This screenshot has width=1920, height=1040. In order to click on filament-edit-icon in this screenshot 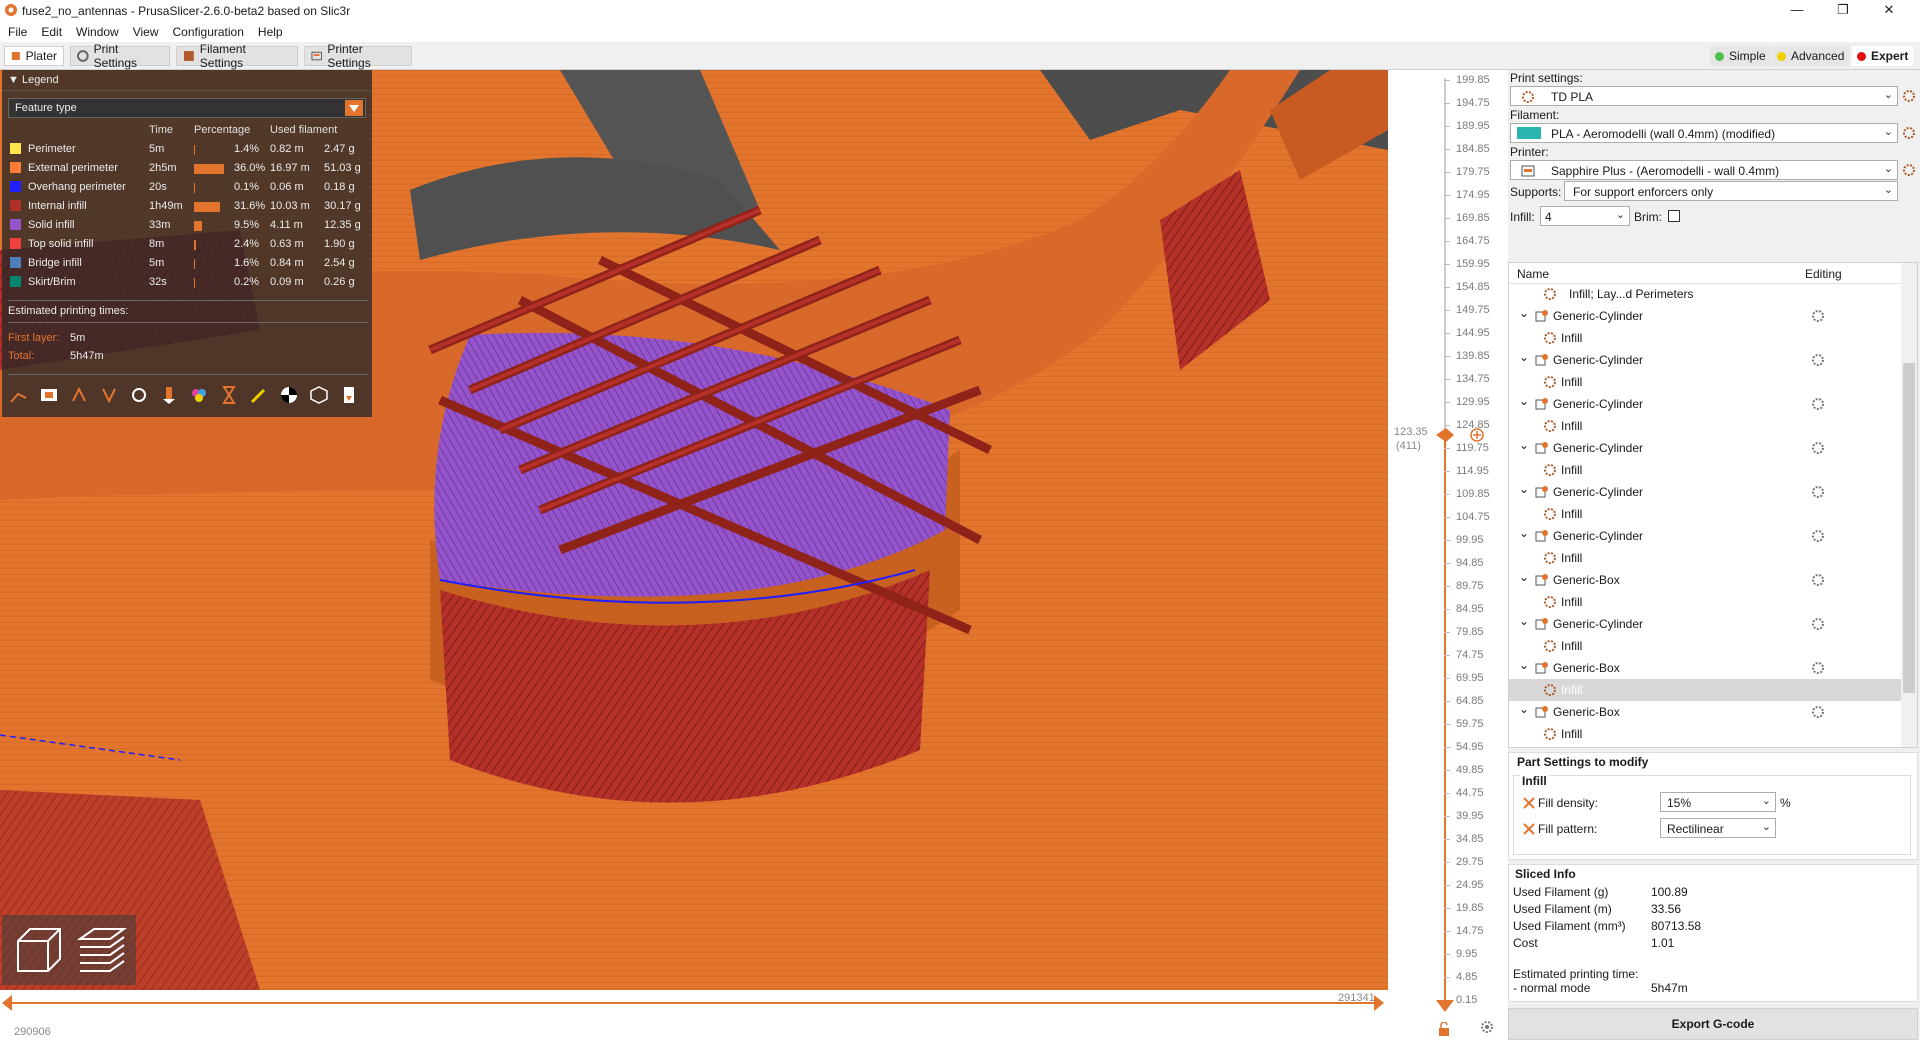, I will do `click(1909, 133)`.